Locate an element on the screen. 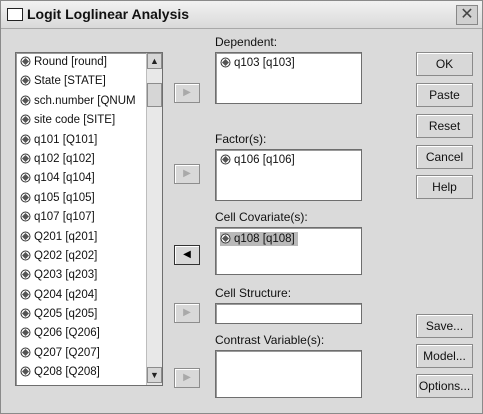 The width and height of the screenshot is (483, 414). variable-label: Q205 [q205] is located at coordinates (66, 314).